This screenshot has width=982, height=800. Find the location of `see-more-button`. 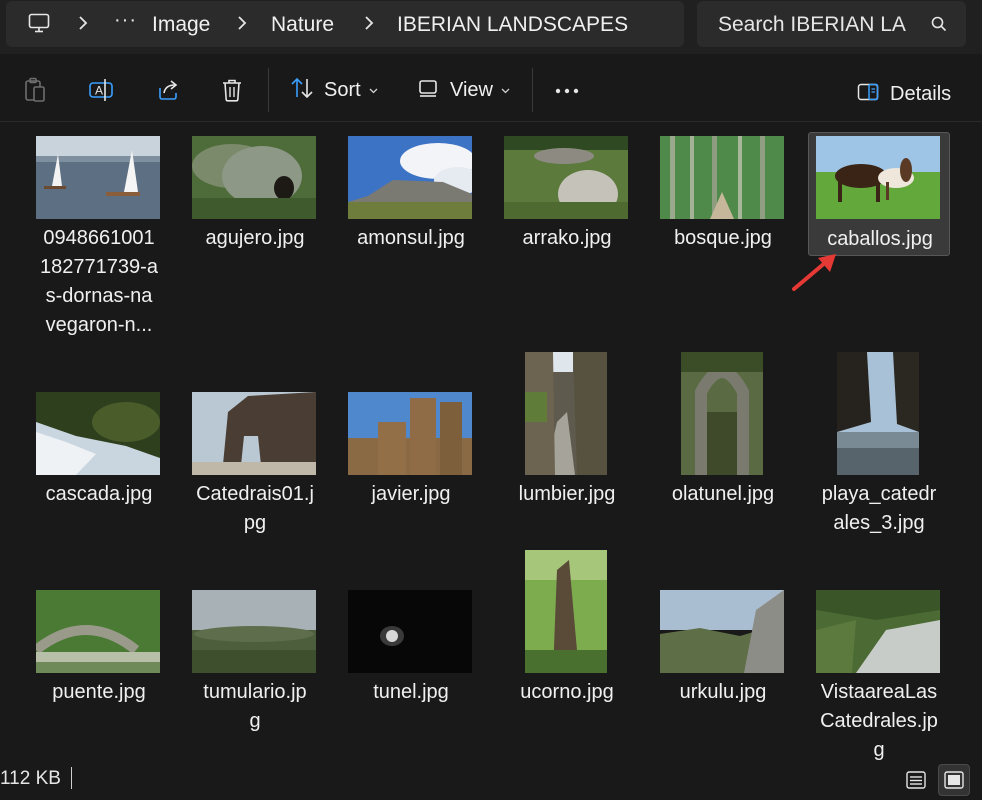

see-more-button is located at coordinates (567, 90).